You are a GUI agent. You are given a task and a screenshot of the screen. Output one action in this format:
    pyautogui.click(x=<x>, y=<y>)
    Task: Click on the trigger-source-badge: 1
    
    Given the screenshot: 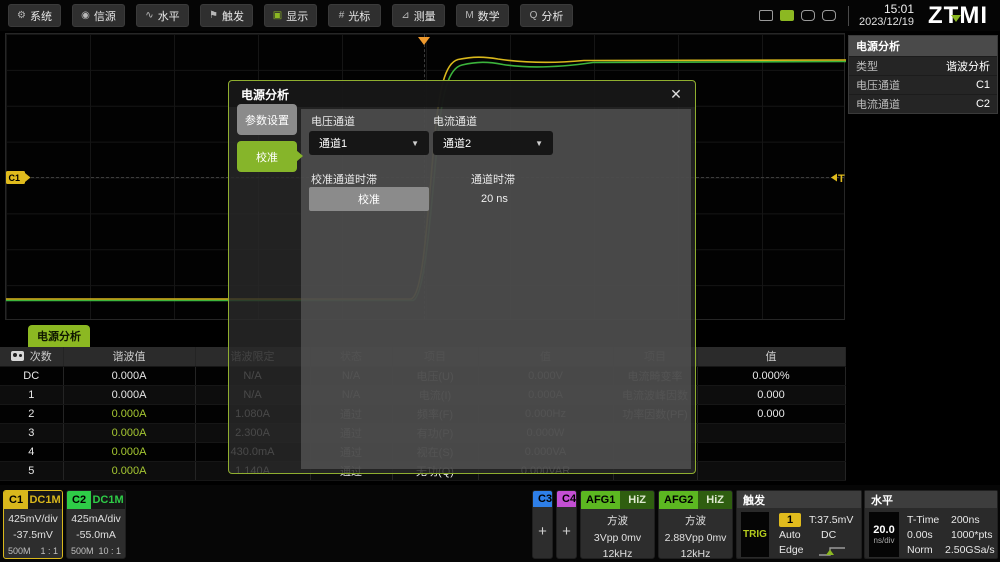 What is the action you would take?
    pyautogui.click(x=790, y=520)
    